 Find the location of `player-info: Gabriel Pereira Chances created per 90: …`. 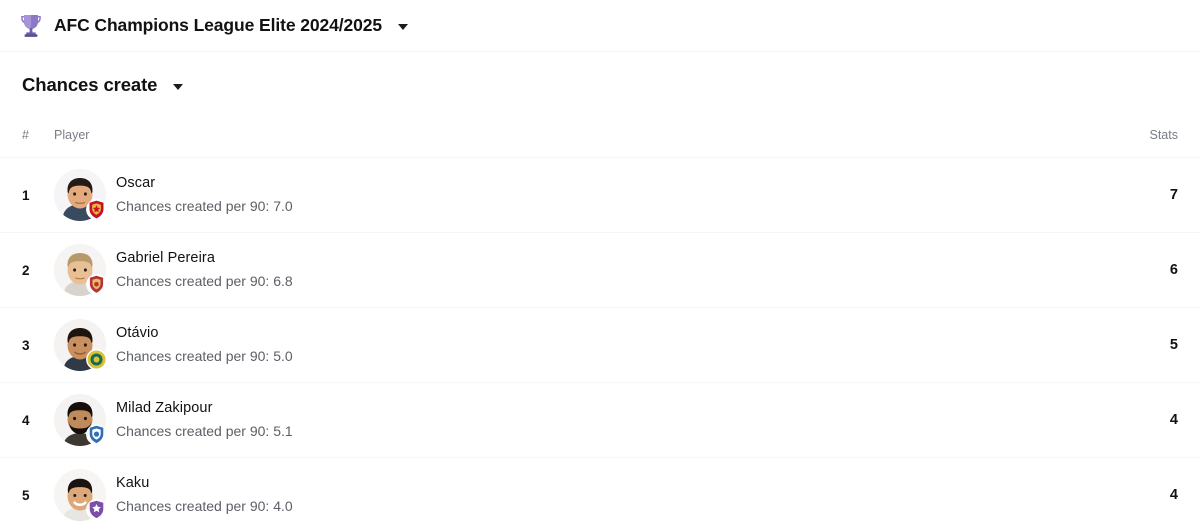

player-info: Gabriel Pereira Chances created per 90: … is located at coordinates (627, 270).